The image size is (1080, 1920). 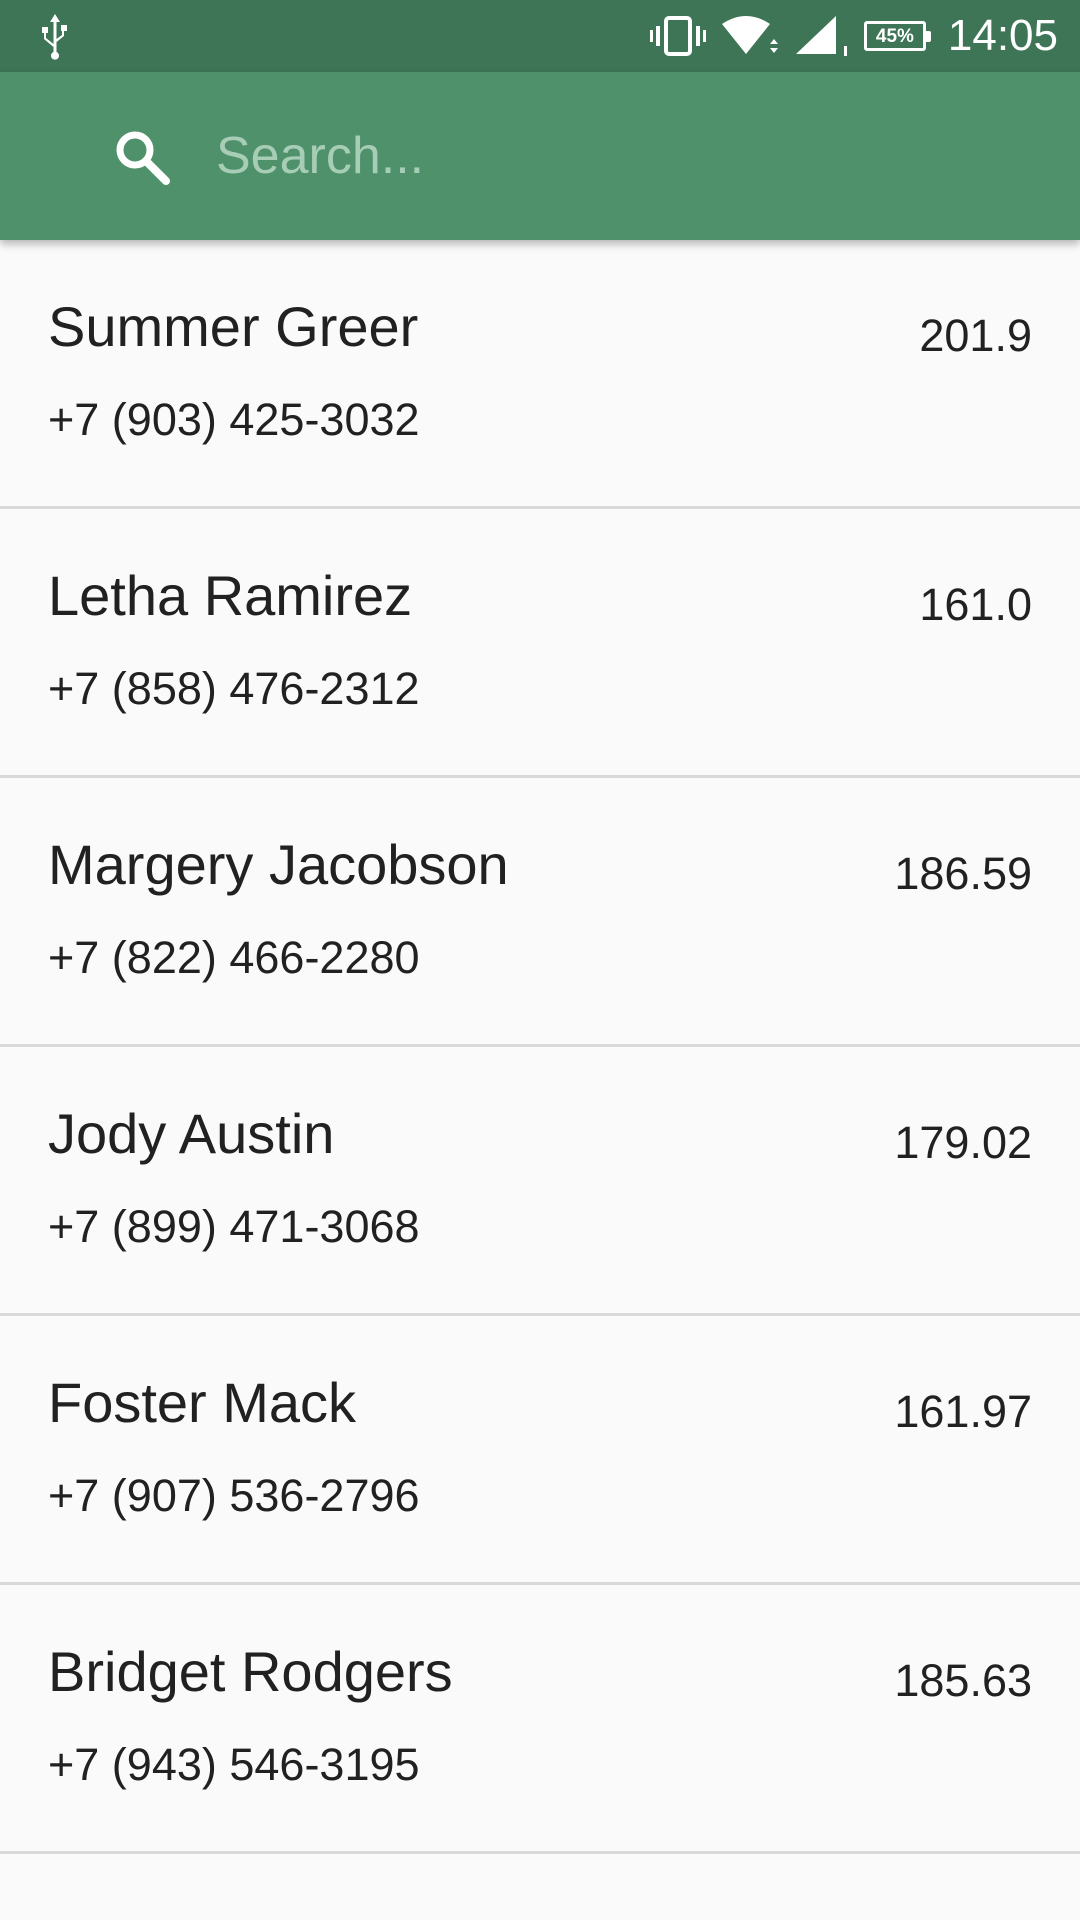 What do you see at coordinates (540, 1719) in the screenshot?
I see `list-item: Bridget Rodgers +7 (943) 546-3195 185.63` at bounding box center [540, 1719].